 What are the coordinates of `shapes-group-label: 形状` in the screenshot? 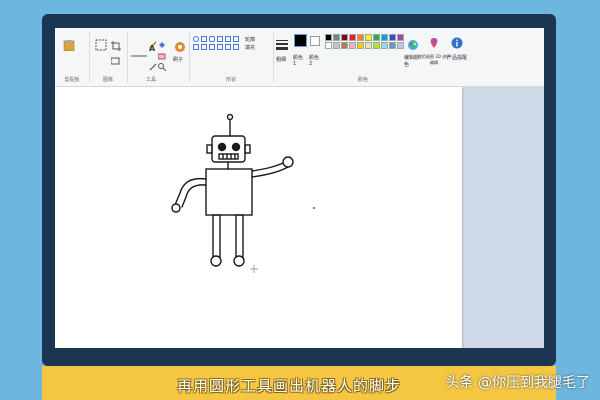 It's located at (230, 80).